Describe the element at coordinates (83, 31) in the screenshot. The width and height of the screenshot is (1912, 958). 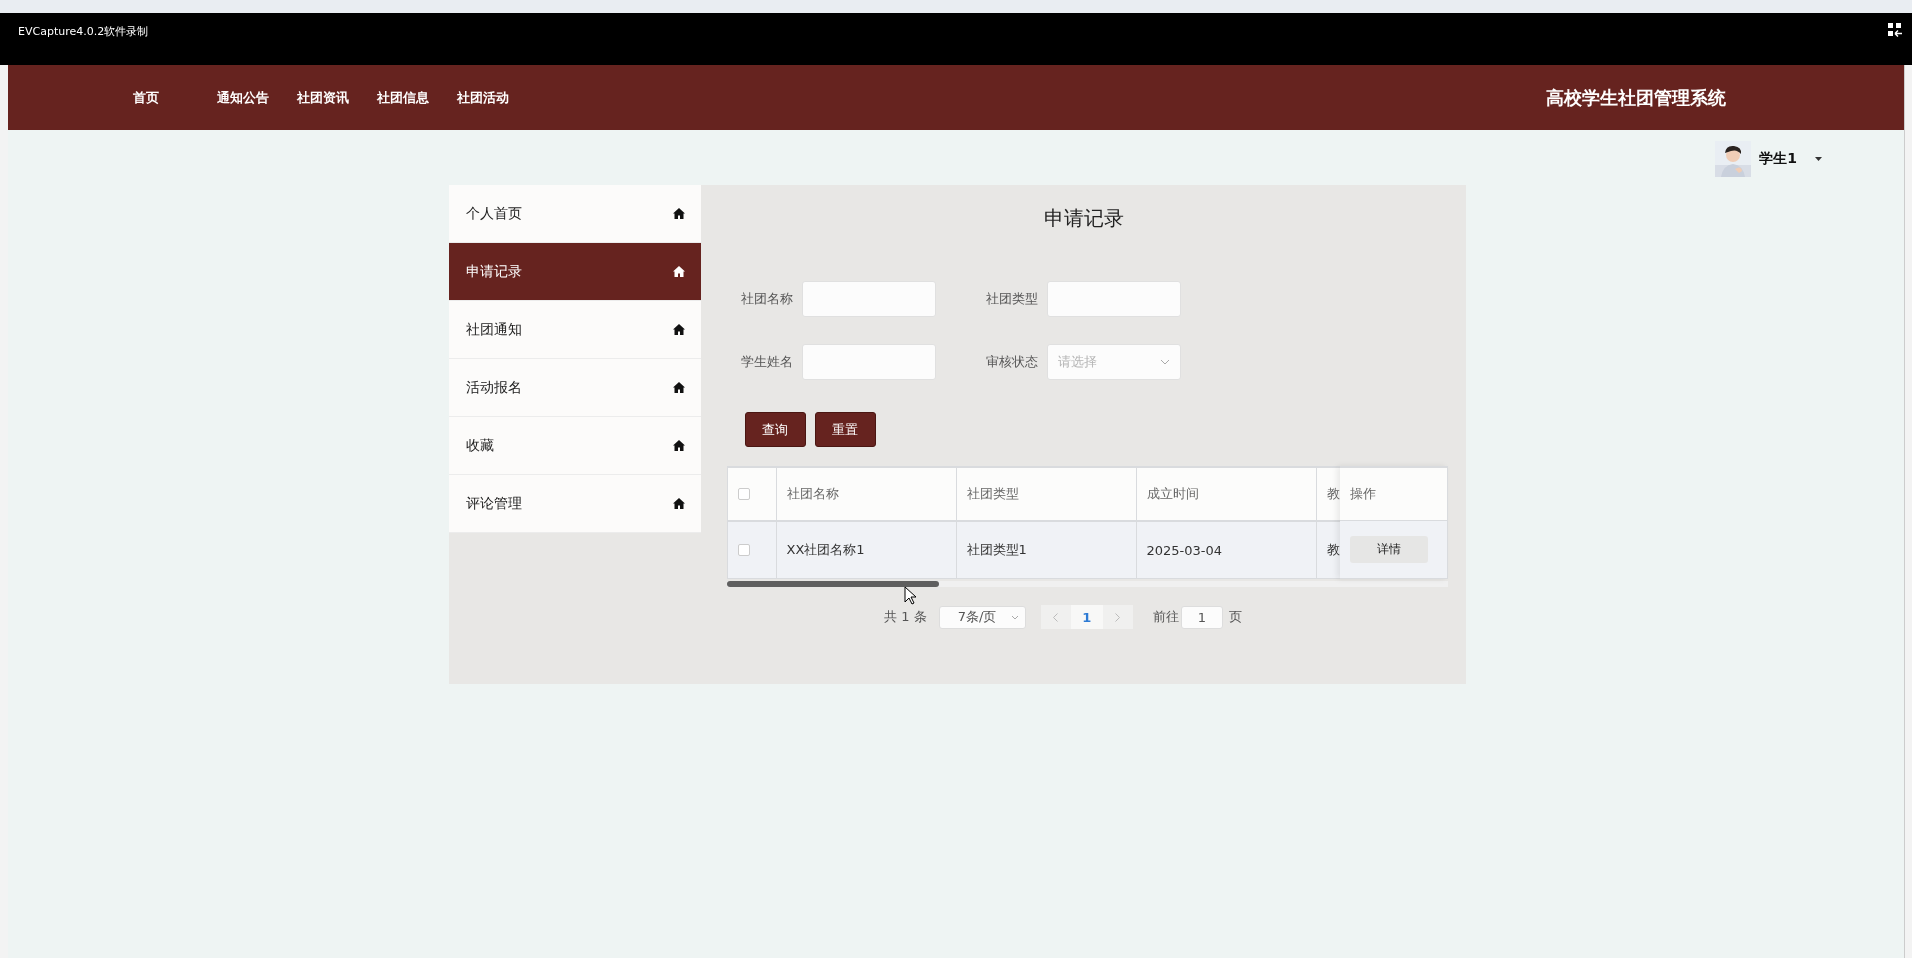
I see `recorder-title: EVCapture4.0.2软件录制` at that location.